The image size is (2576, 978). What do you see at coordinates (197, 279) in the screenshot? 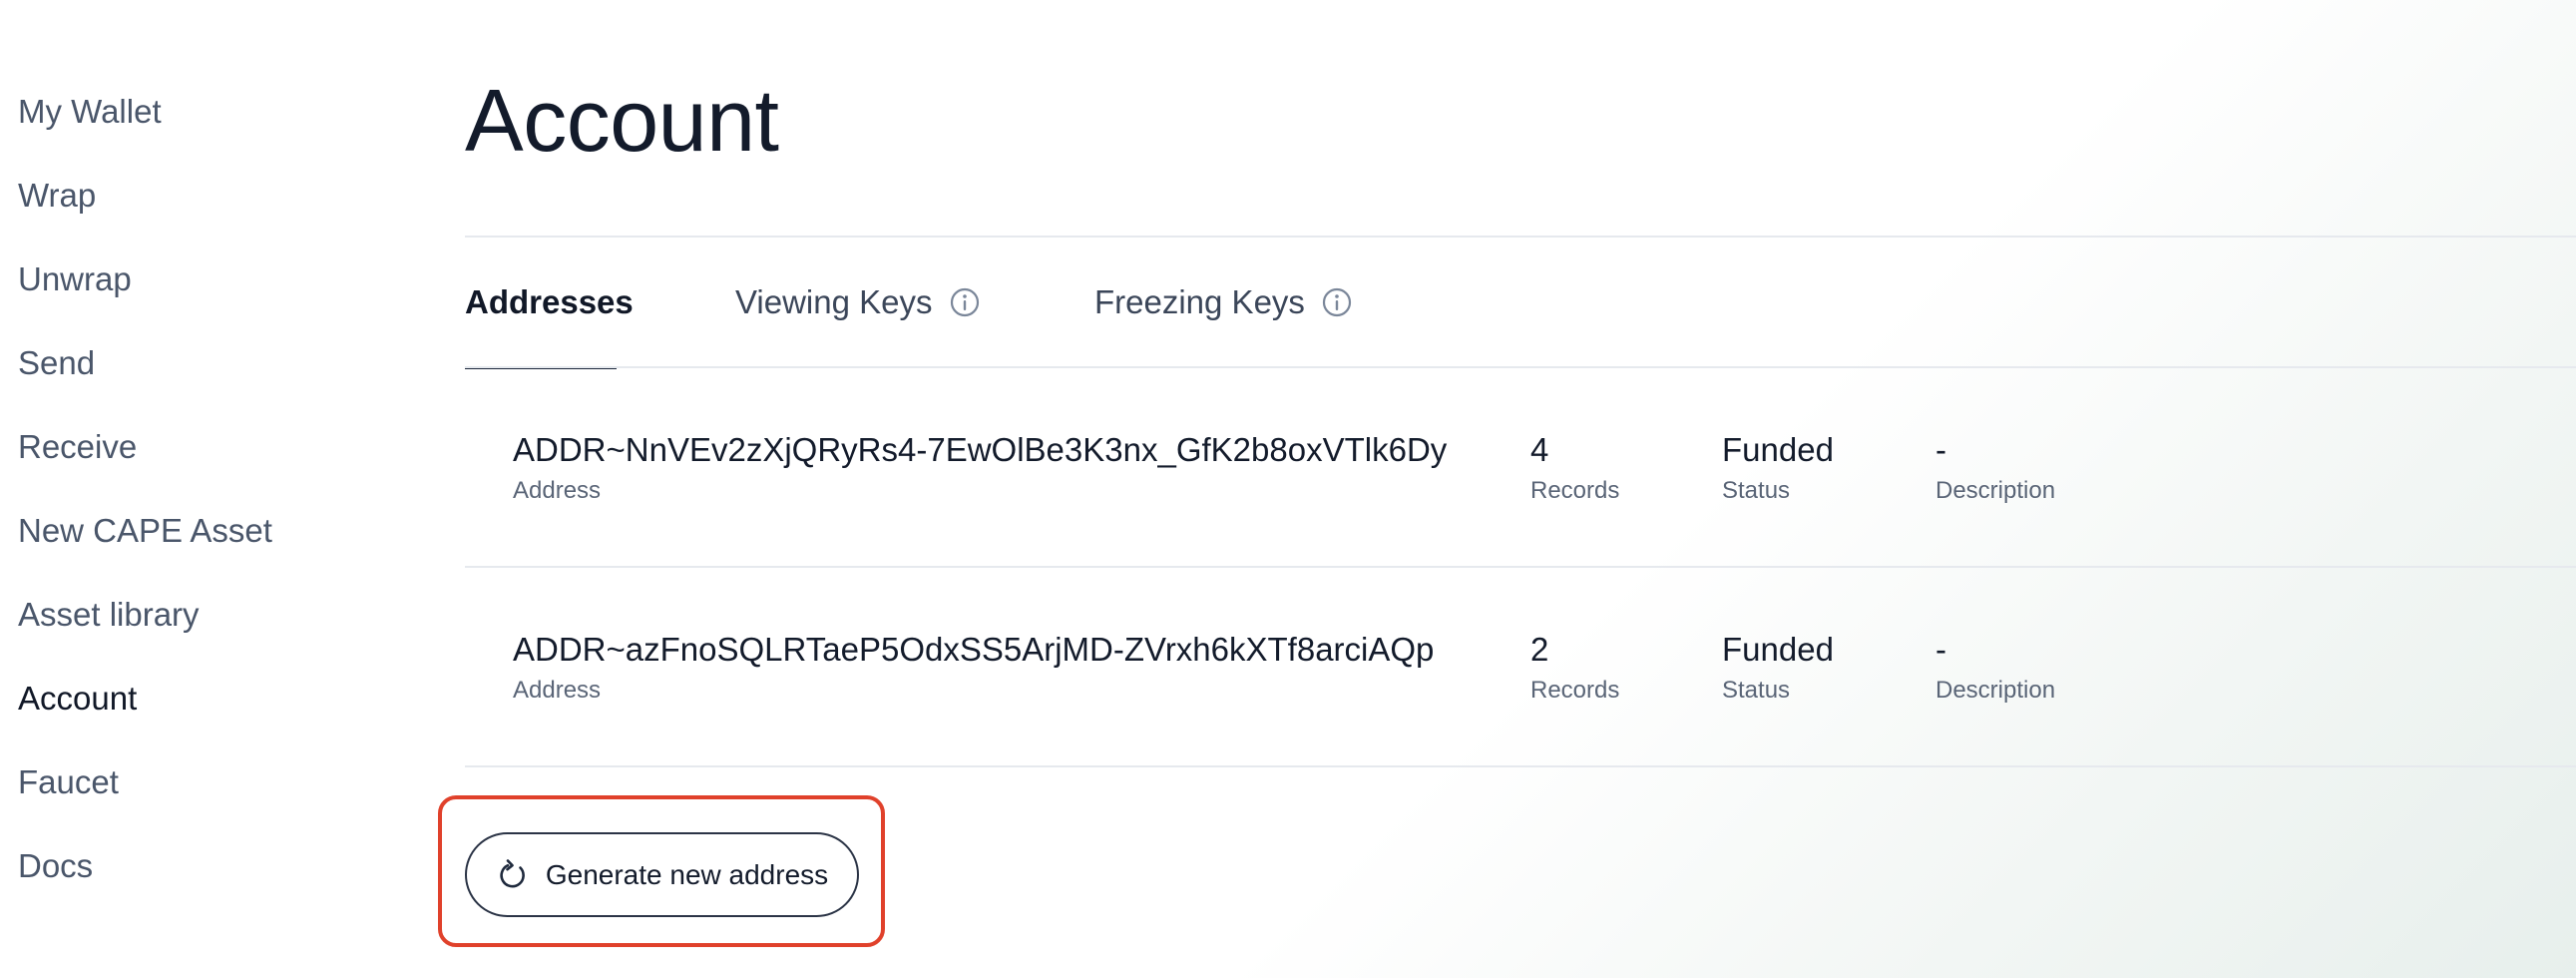
I see `sidebar-item-unwrap: Unwrap` at bounding box center [197, 279].